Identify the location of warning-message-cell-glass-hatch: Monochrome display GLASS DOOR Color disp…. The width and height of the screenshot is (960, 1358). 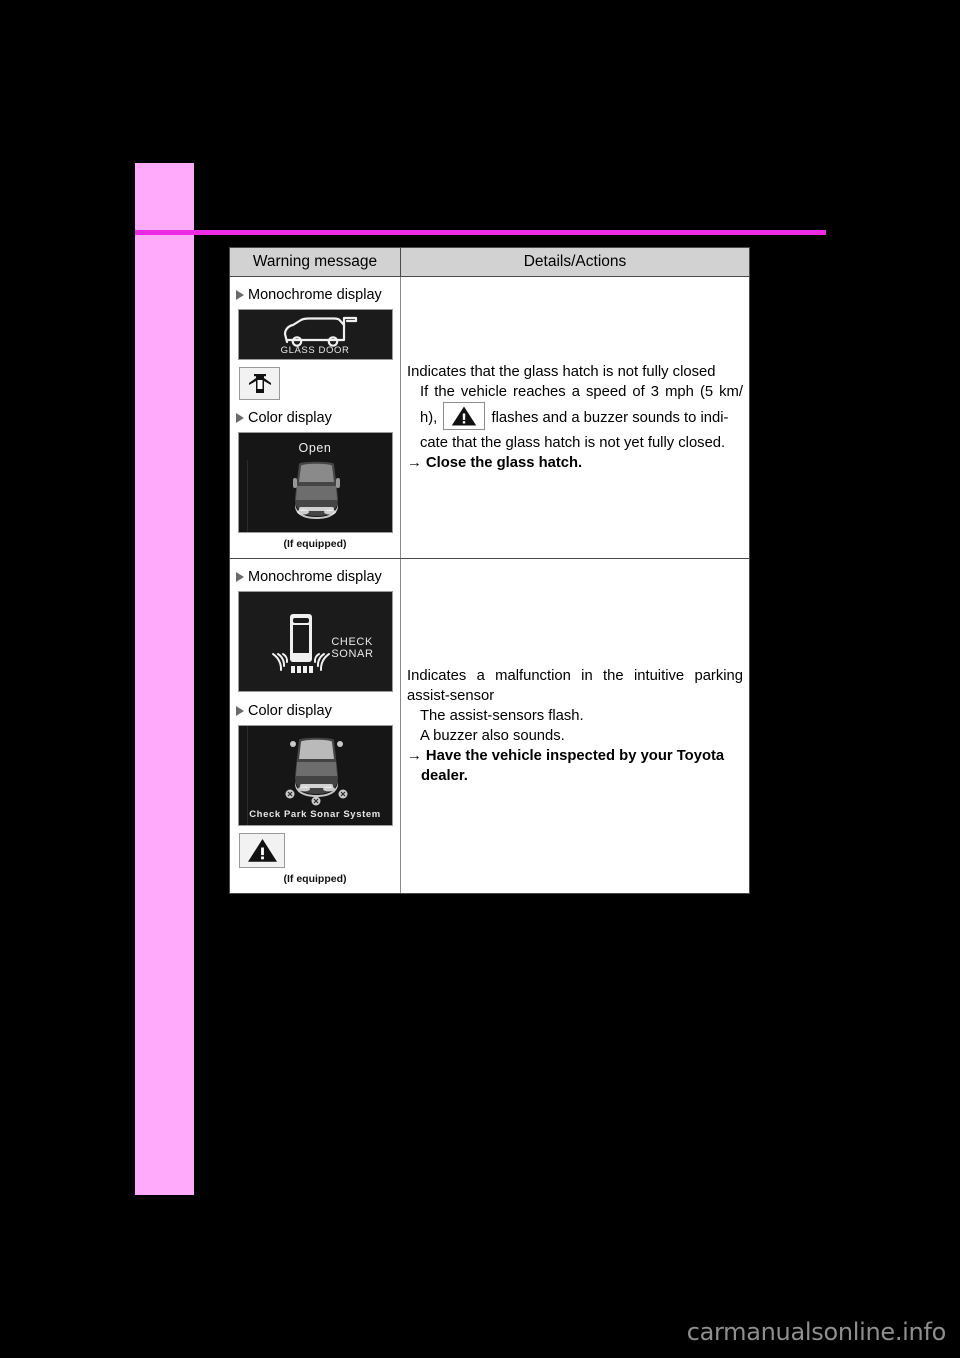
(315, 417).